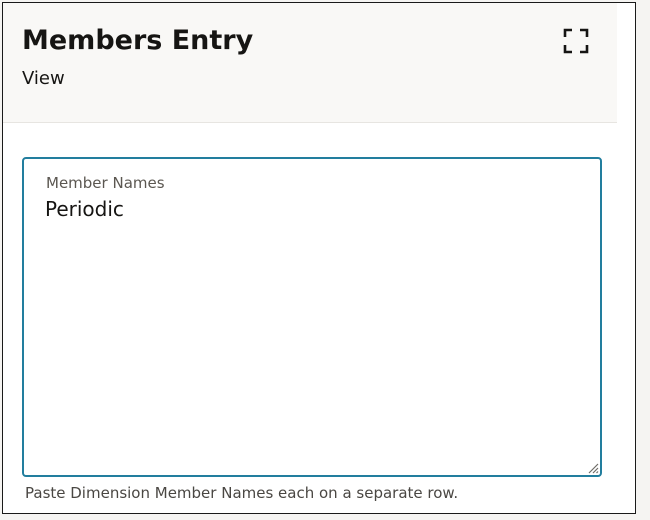  I want to click on resize-handle-icon, so click(593, 468).